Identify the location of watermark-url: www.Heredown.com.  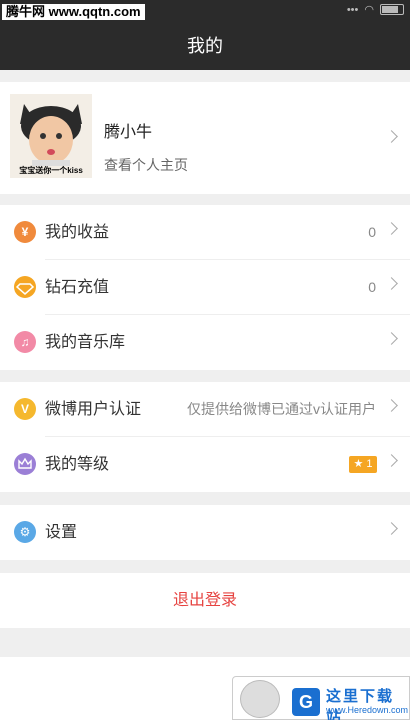
(367, 710).